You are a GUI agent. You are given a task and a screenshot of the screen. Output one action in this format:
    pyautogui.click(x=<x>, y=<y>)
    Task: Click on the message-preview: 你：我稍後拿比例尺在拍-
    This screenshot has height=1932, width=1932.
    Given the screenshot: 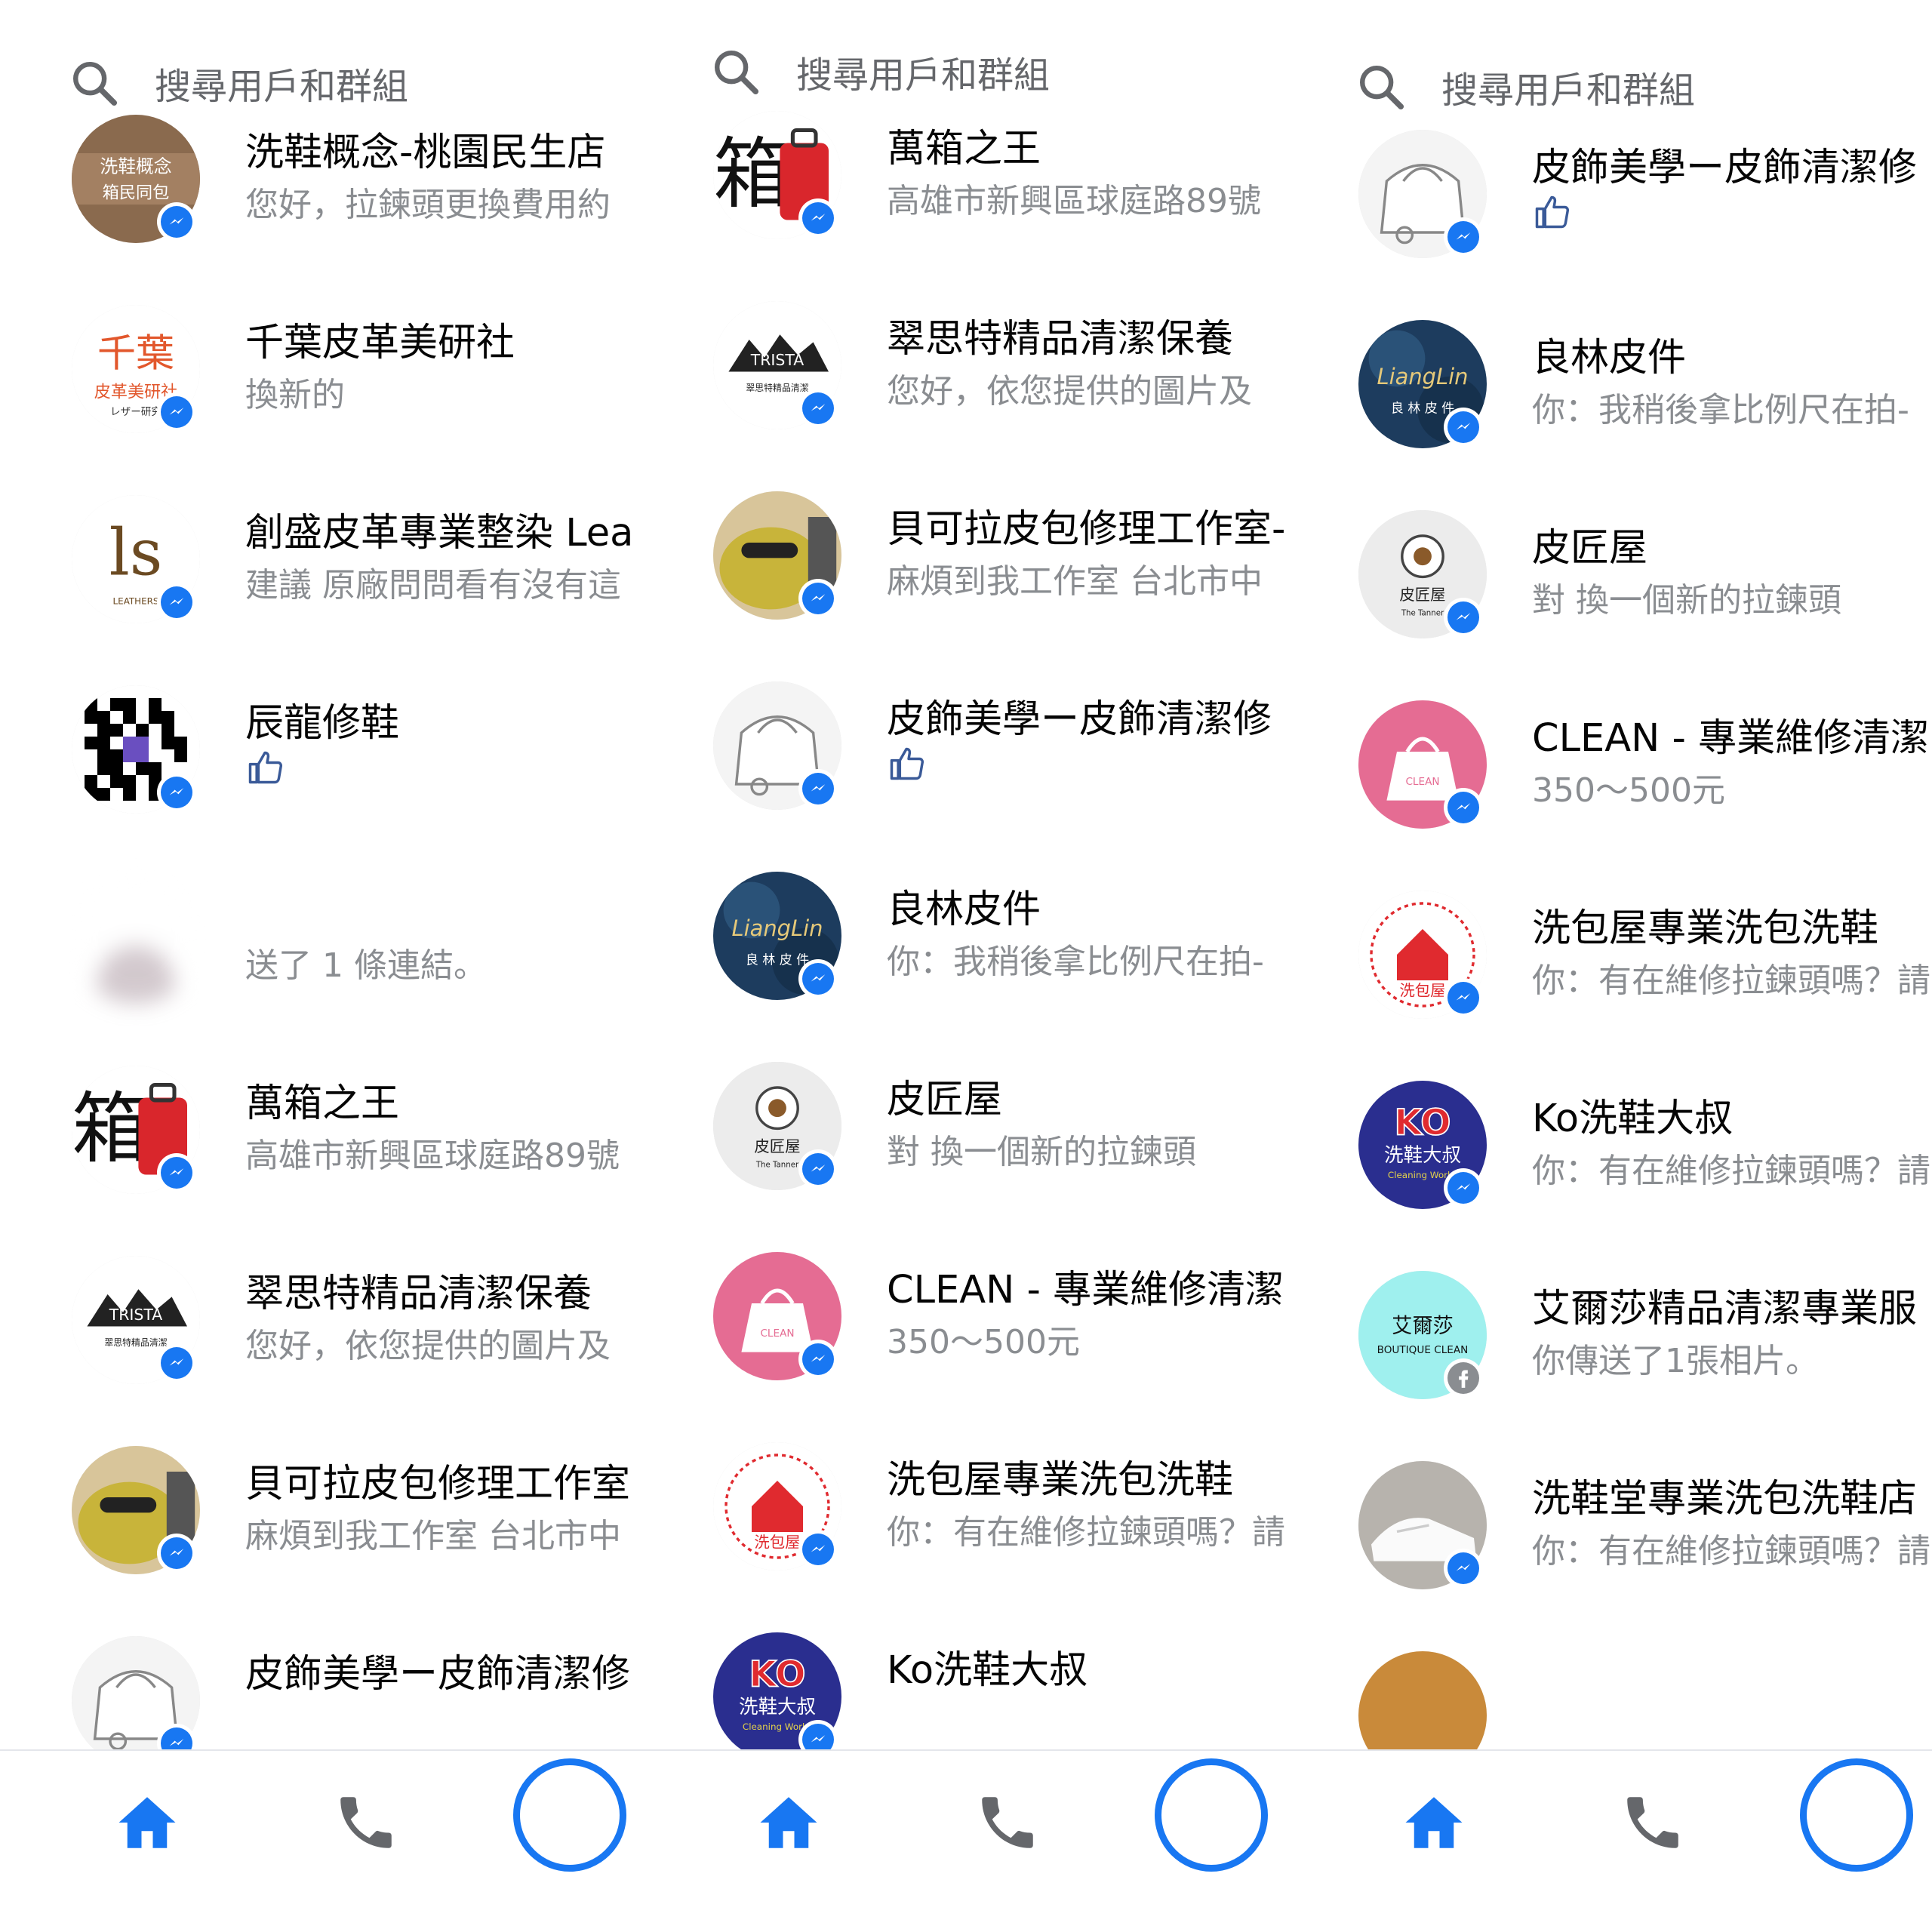 What is the action you would take?
    pyautogui.click(x=1720, y=410)
    